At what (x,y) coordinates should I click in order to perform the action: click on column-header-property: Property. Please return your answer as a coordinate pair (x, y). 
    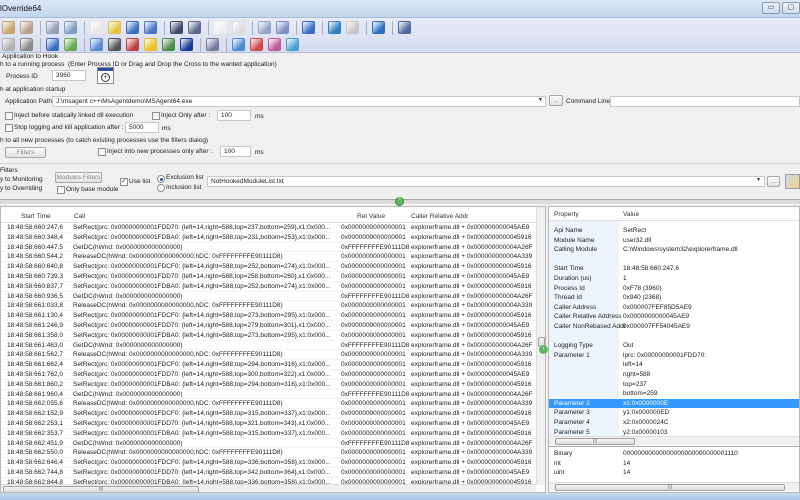
    Looking at the image, I should click on (566, 214).